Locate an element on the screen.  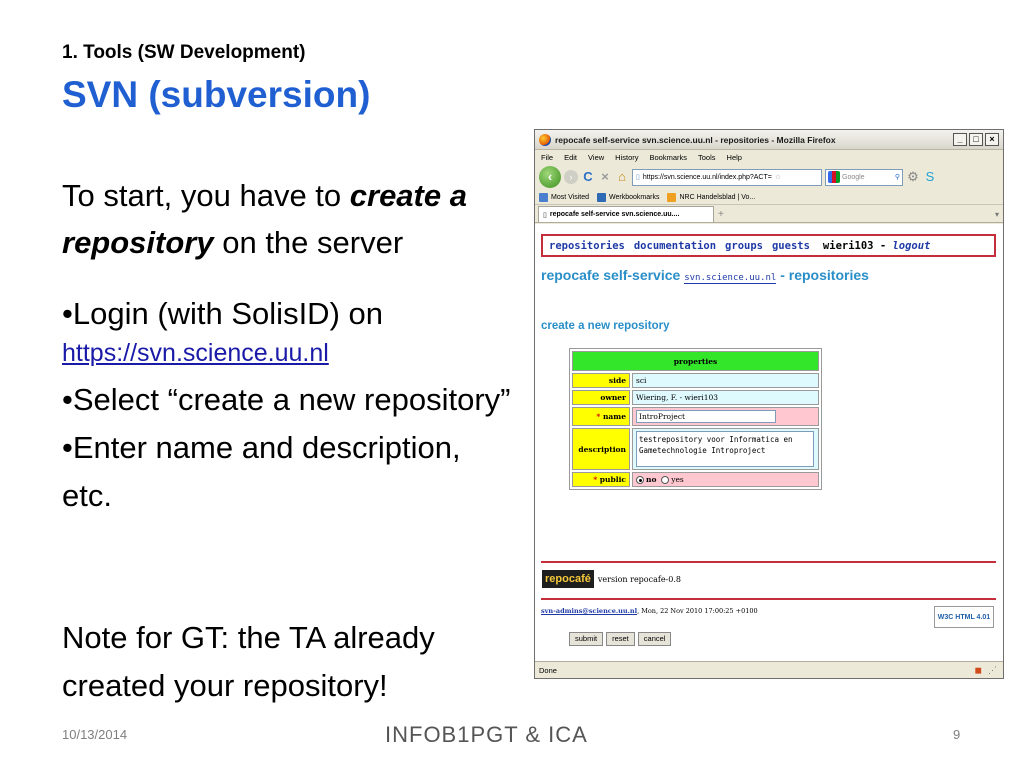
google-icon is located at coordinates (834, 177).